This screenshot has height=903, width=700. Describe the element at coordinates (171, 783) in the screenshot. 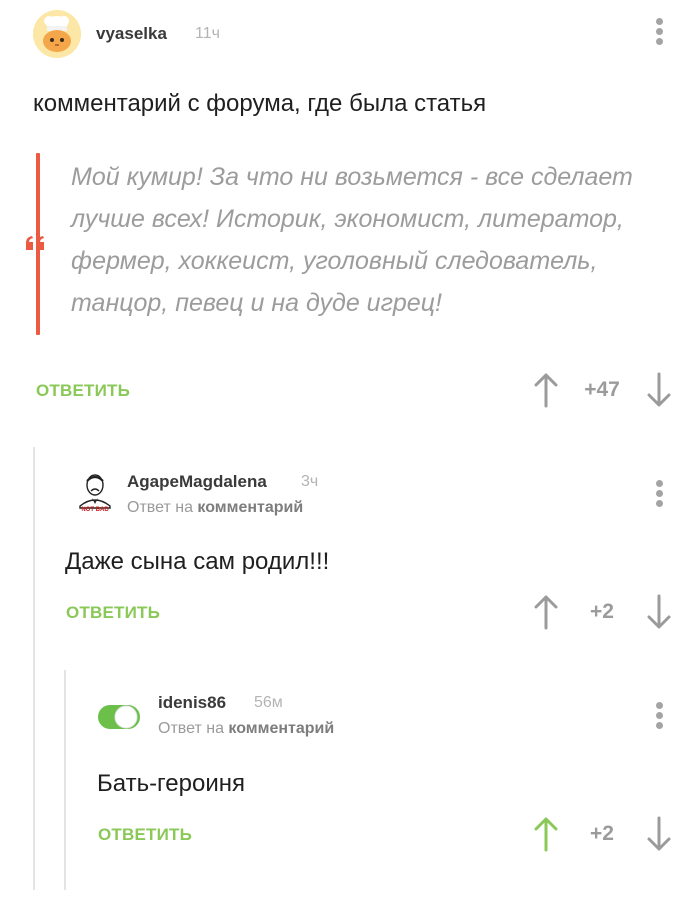

I see `comment-text: Бать-героиня` at that location.